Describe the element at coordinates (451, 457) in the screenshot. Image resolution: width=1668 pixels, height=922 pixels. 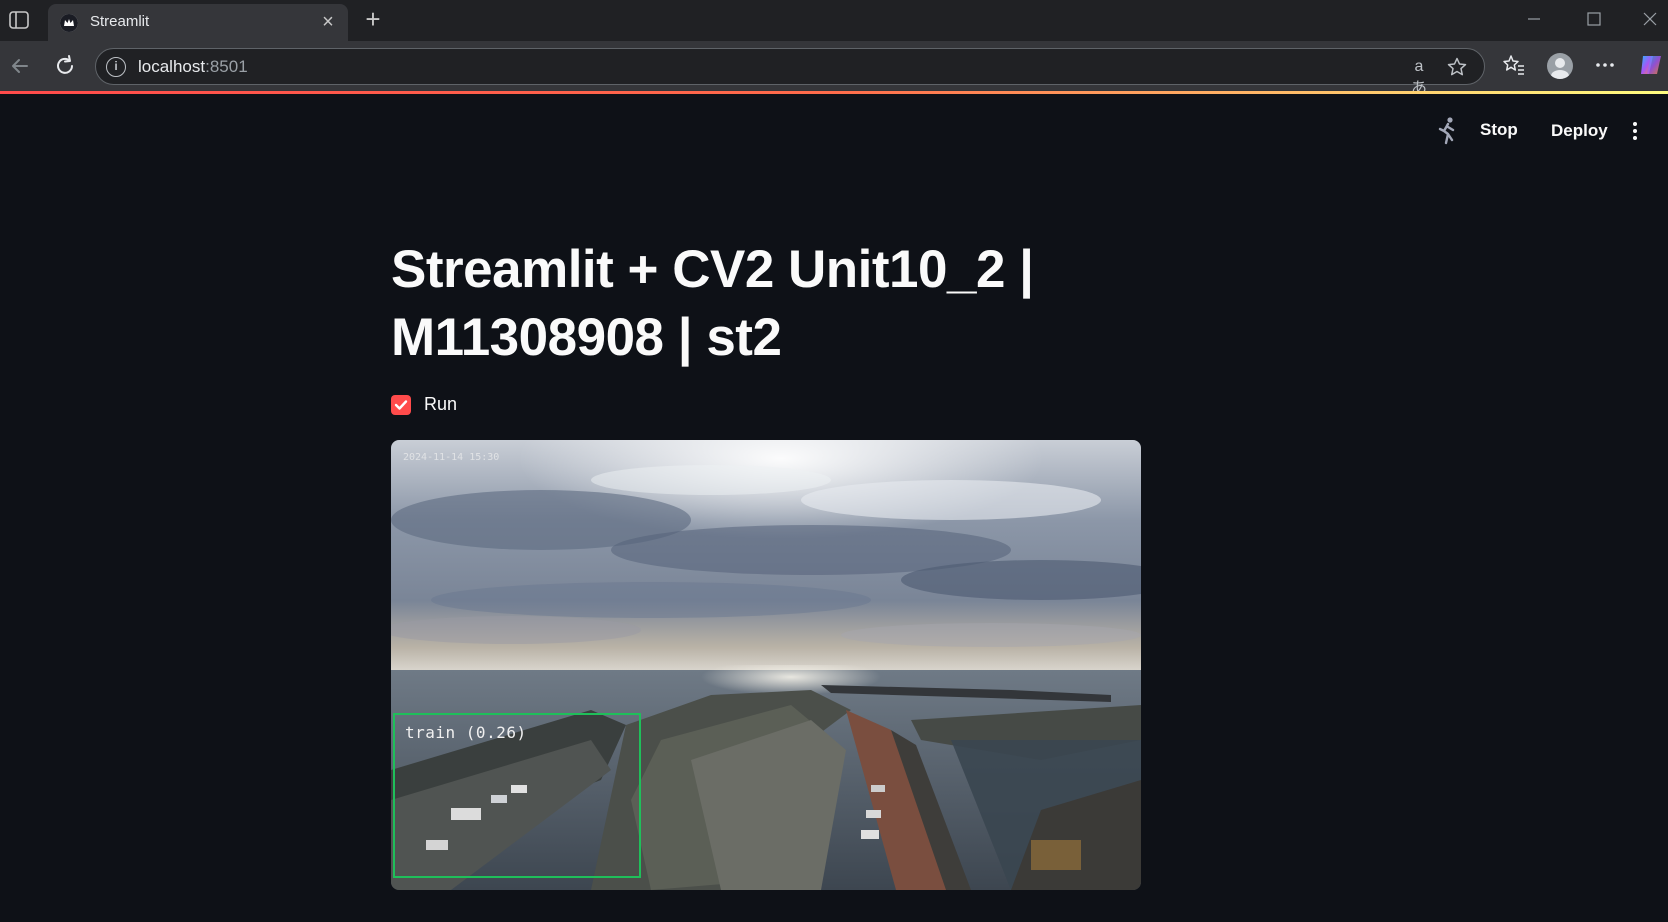
I see `camera-timestamp: 2024-11-14 15:30` at that location.